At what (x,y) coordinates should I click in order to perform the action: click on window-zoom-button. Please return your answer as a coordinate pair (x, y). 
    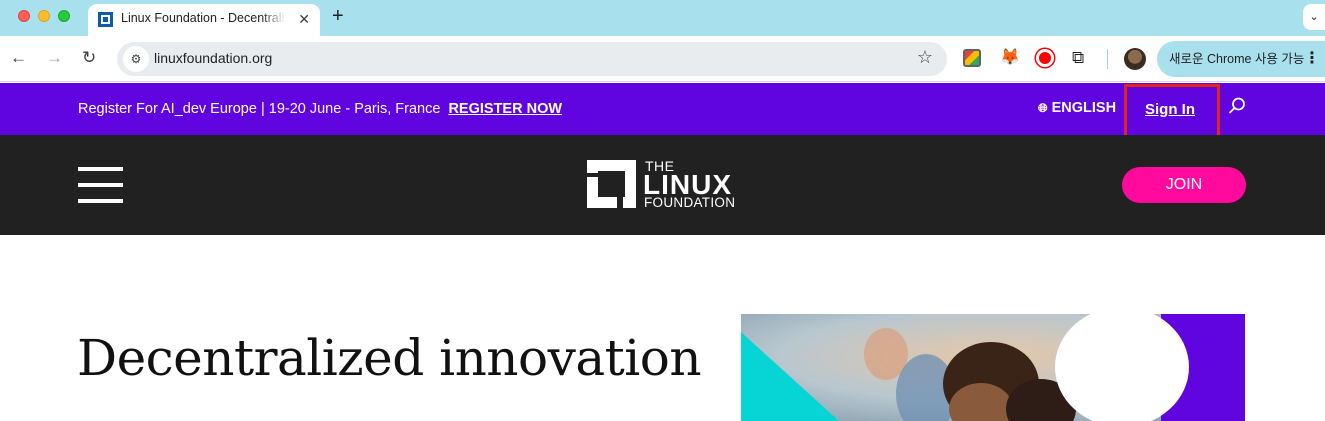
    Looking at the image, I should click on (64, 16).